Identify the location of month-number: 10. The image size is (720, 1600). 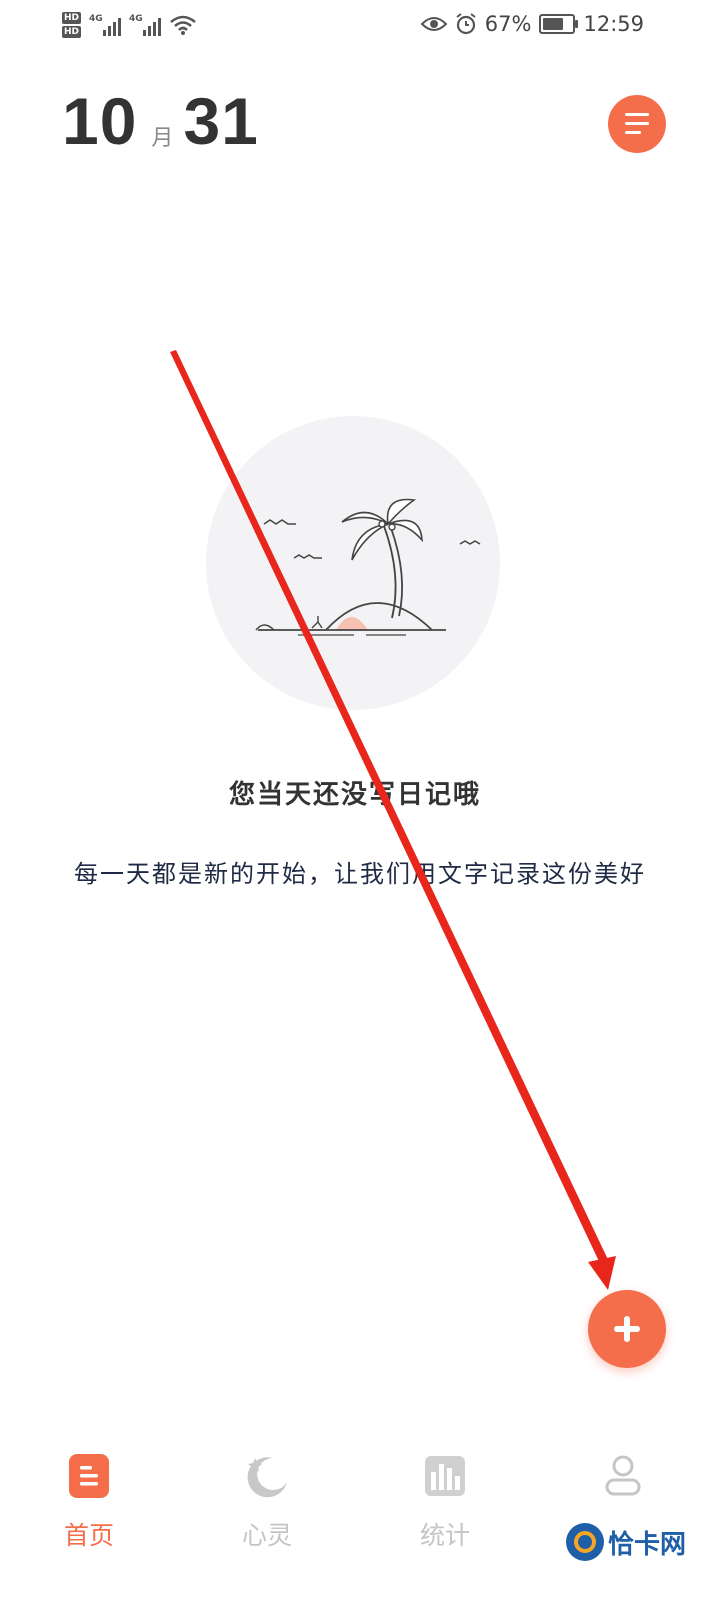
(100, 121).